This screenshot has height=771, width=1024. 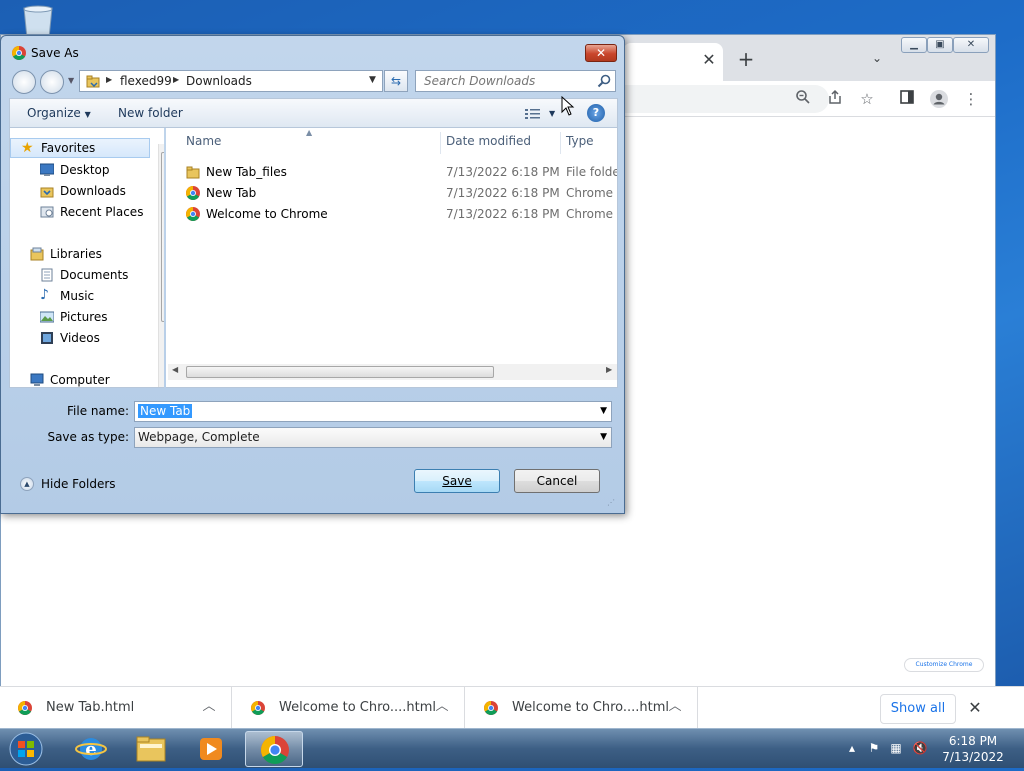 I want to click on nav-videos: Videos, so click(x=80, y=338).